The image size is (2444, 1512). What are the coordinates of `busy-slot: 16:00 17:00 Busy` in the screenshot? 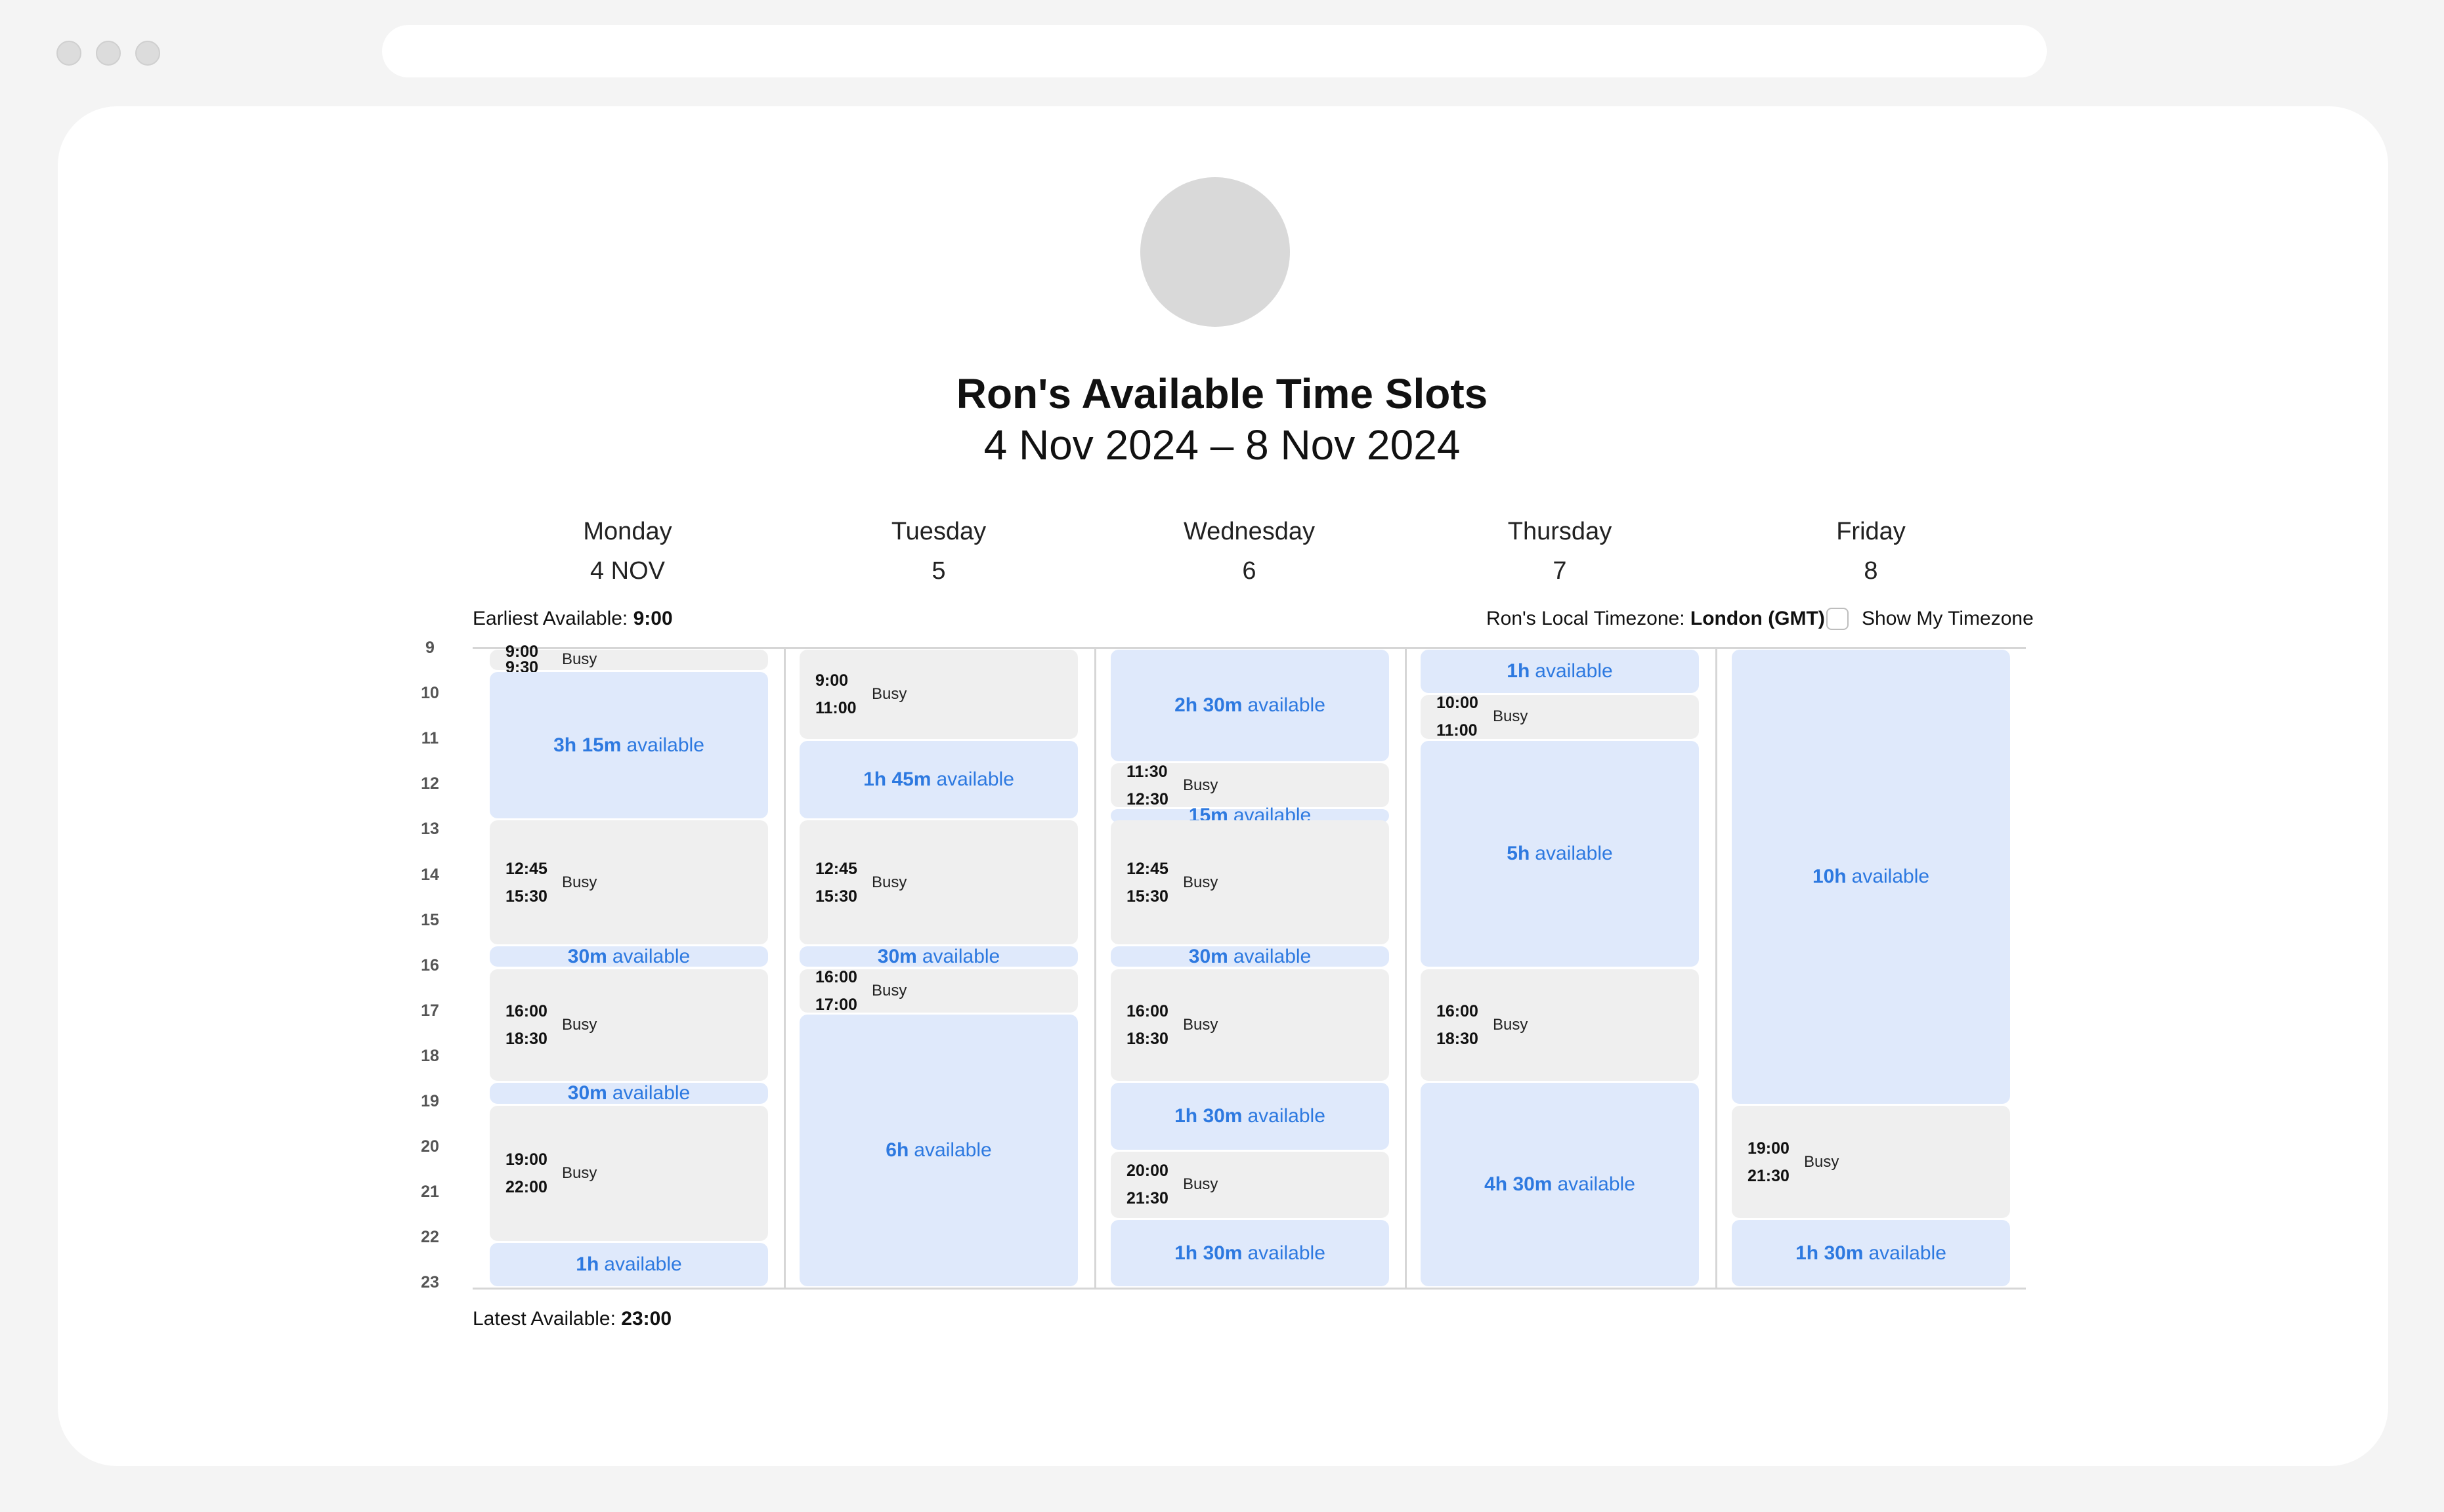 It's located at (939, 991).